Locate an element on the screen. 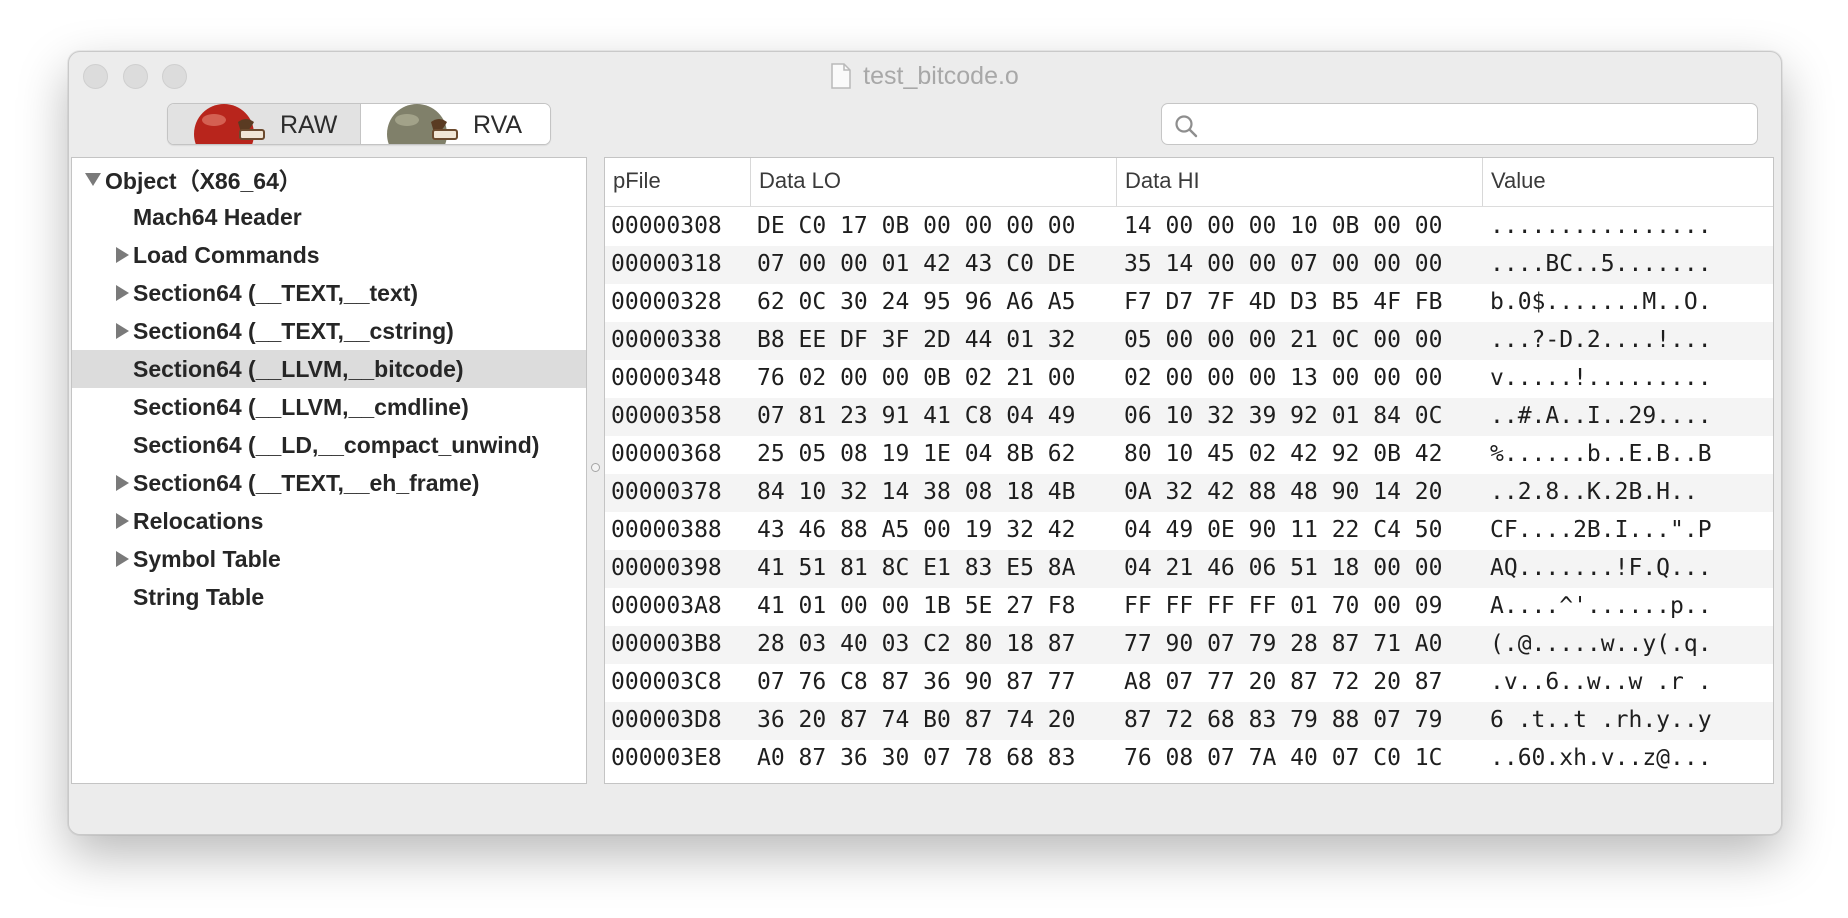 This screenshot has height=918, width=1848. data-hi-cell: 02 00 00 00 13 00 00 00 is located at coordinates (1283, 378).